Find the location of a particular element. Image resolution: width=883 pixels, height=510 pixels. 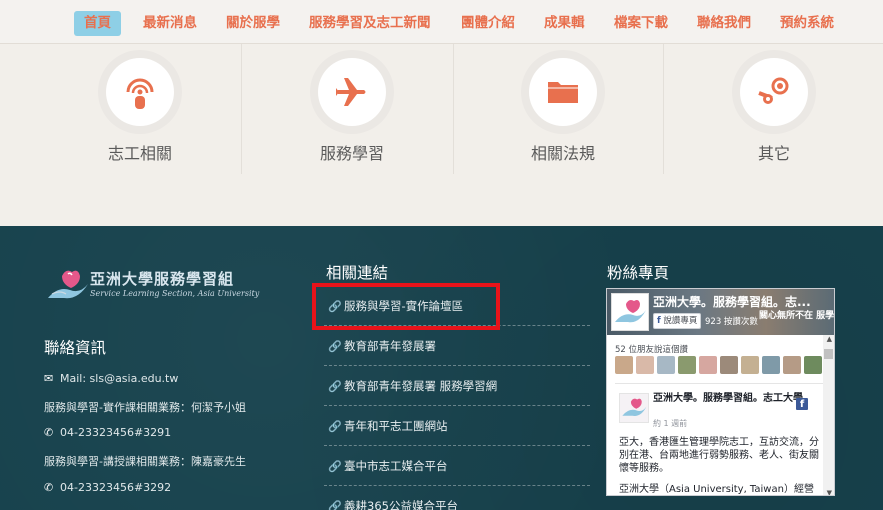

category-service-learning: 服務學習 is located at coordinates (358, 135).